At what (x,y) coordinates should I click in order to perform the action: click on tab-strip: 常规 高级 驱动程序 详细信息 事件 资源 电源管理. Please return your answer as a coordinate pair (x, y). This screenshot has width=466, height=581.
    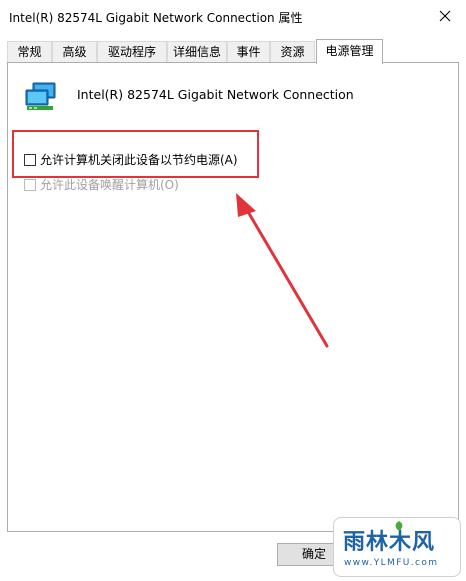
    Looking at the image, I should click on (233, 51).